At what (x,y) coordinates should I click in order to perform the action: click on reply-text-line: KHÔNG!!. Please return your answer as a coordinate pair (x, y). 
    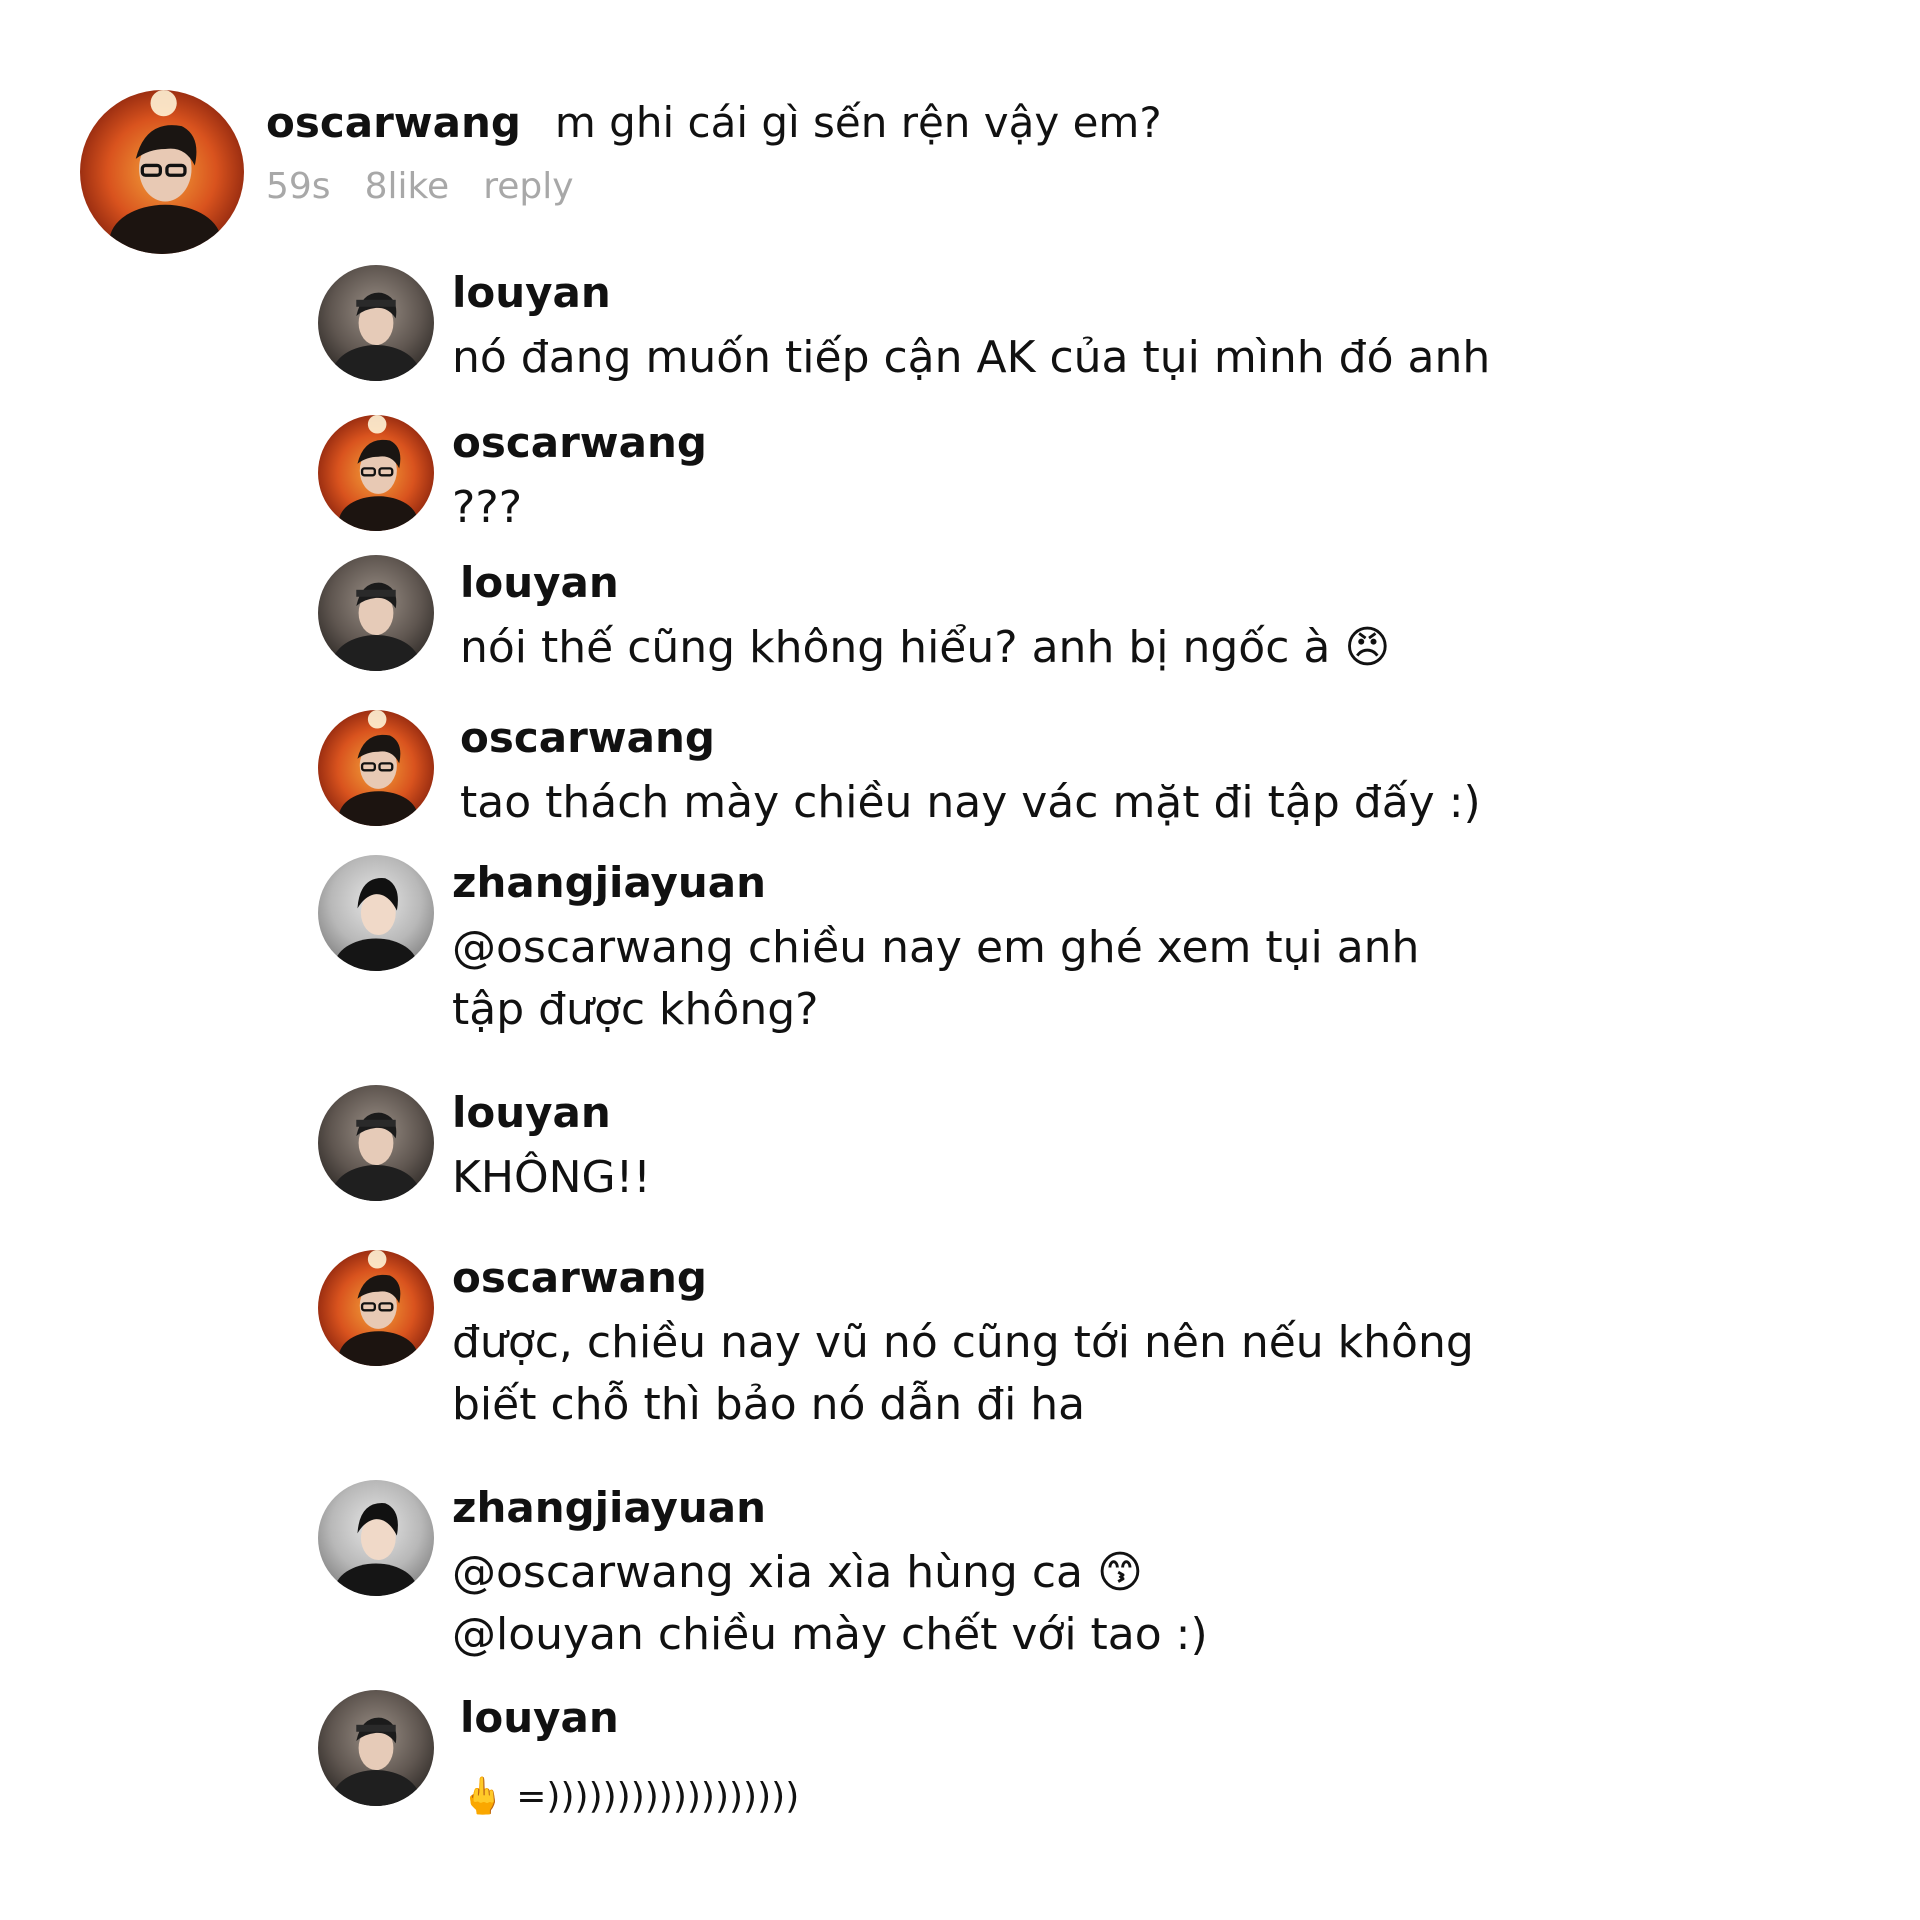
    Looking at the image, I should click on (551, 1177).